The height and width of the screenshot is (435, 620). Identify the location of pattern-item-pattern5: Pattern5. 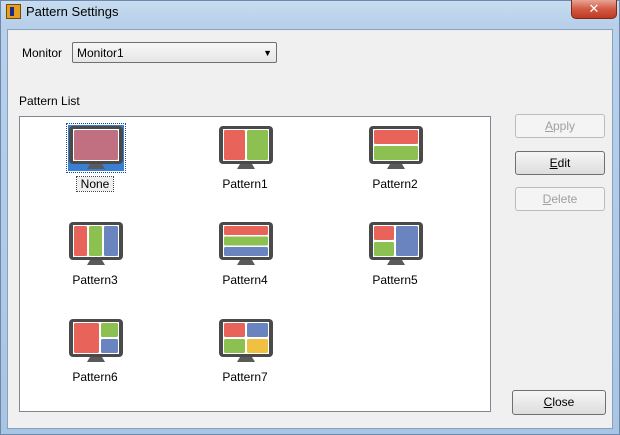
(395, 257).